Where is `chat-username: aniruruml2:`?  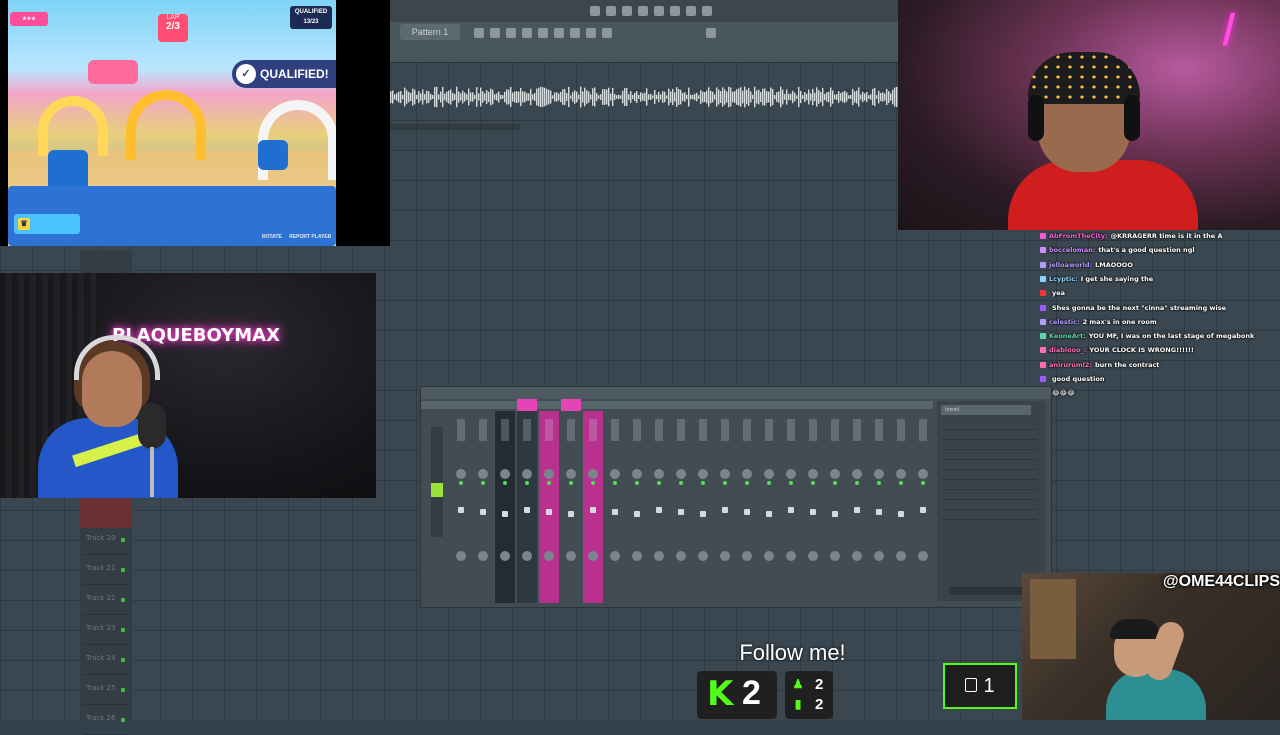
chat-username: aniruruml2: is located at coordinates (1070, 365).